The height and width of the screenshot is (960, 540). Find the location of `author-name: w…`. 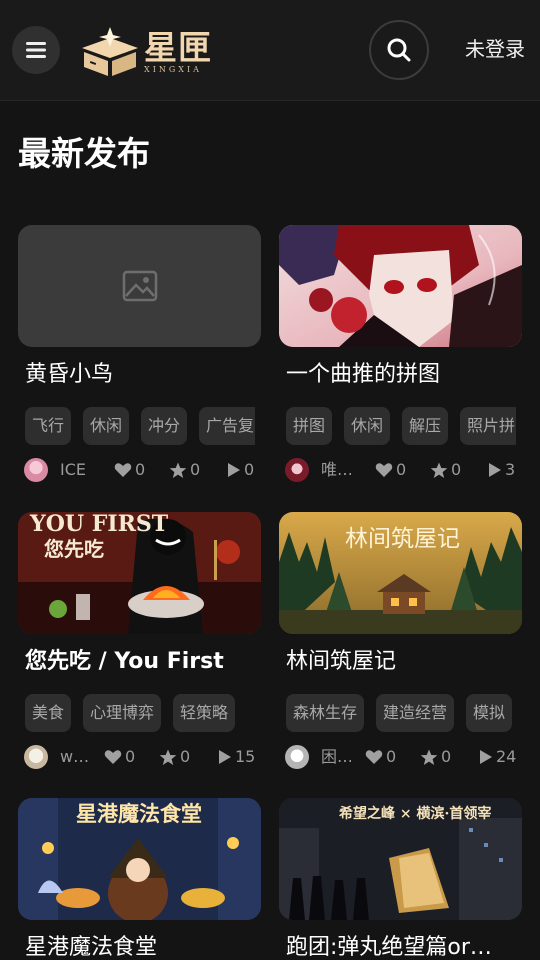

author-name: w… is located at coordinates (75, 757).